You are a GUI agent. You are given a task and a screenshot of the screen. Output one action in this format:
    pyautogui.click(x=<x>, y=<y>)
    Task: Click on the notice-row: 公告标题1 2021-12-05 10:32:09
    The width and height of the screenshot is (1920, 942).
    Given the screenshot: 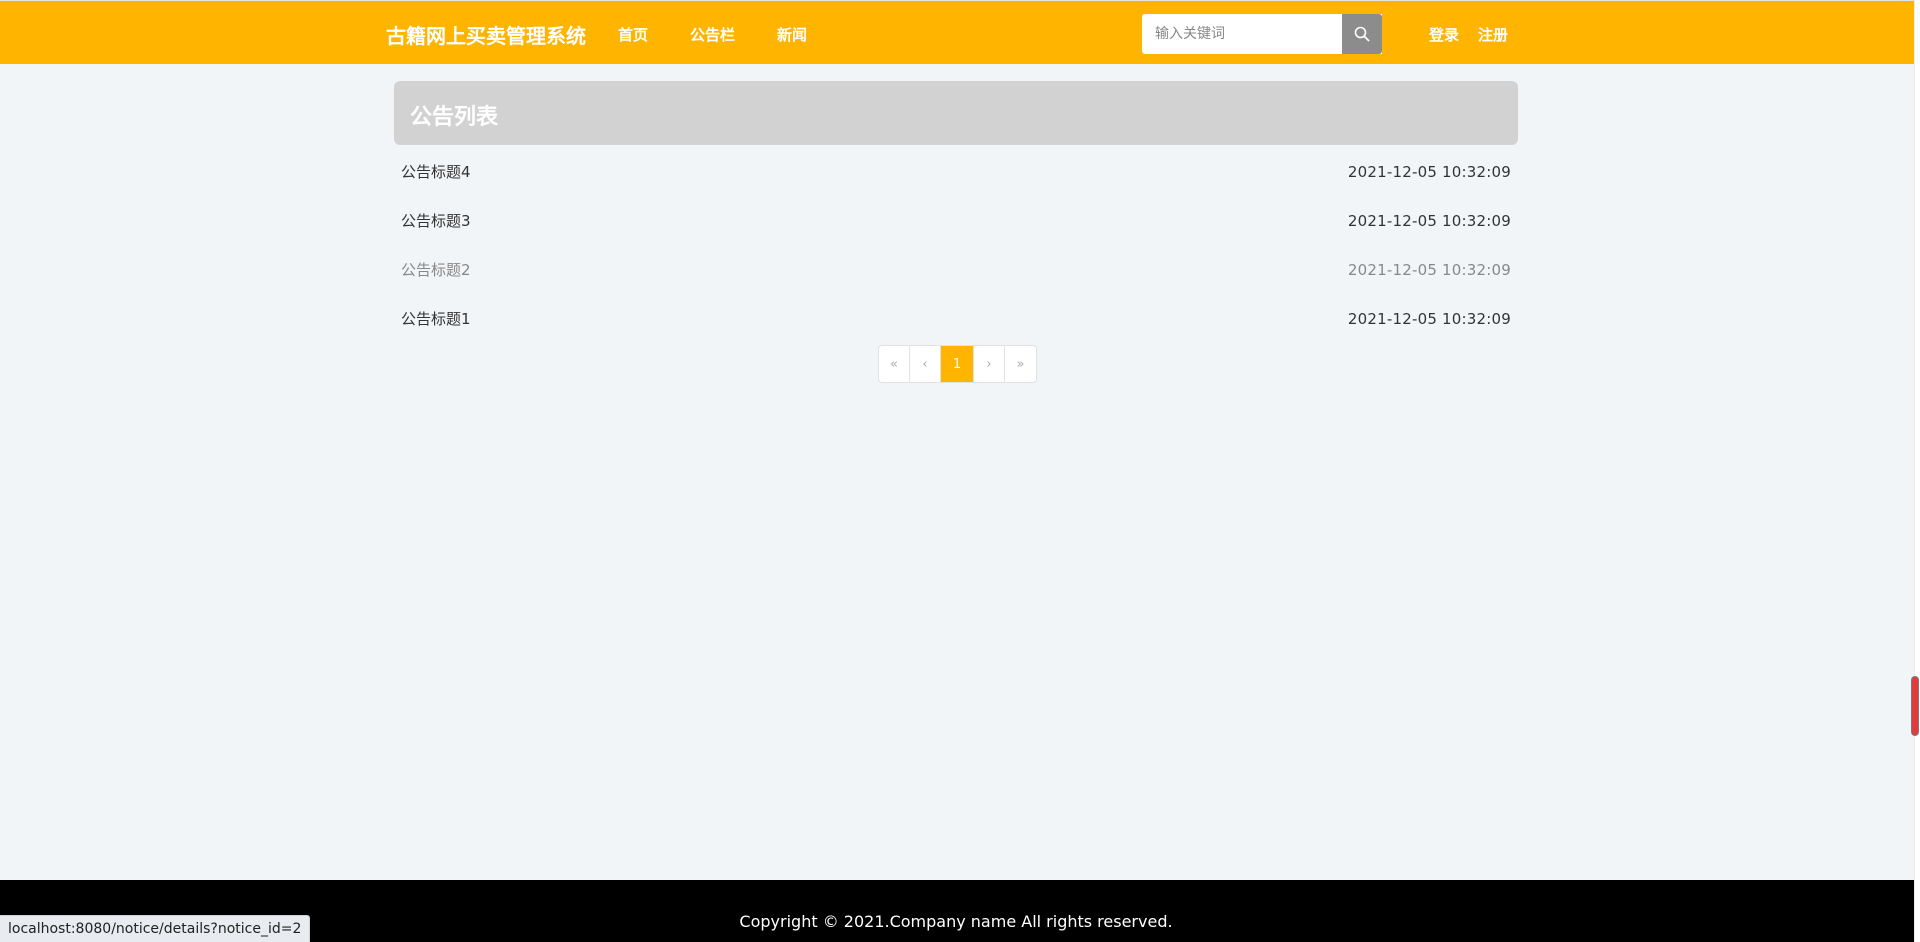 What is the action you would take?
    pyautogui.click(x=956, y=318)
    